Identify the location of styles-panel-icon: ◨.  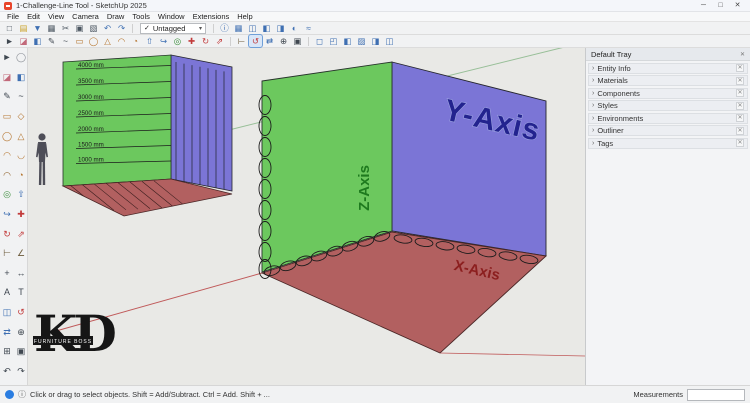
(280, 28).